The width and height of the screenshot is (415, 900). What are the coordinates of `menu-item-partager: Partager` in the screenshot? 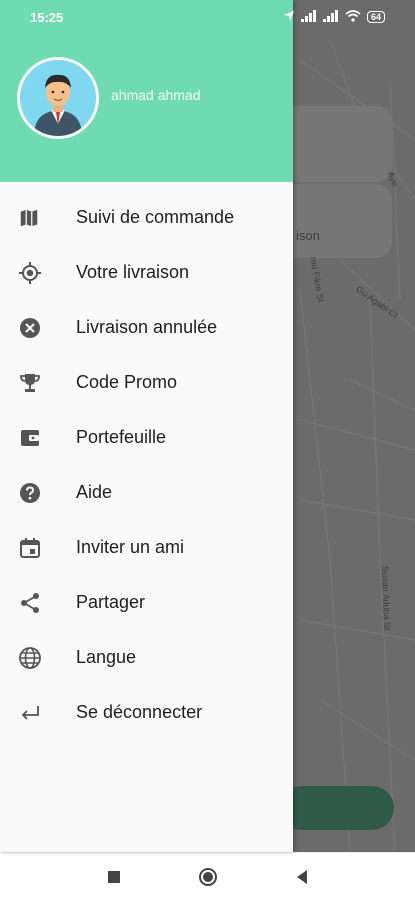 It's located at (146, 602).